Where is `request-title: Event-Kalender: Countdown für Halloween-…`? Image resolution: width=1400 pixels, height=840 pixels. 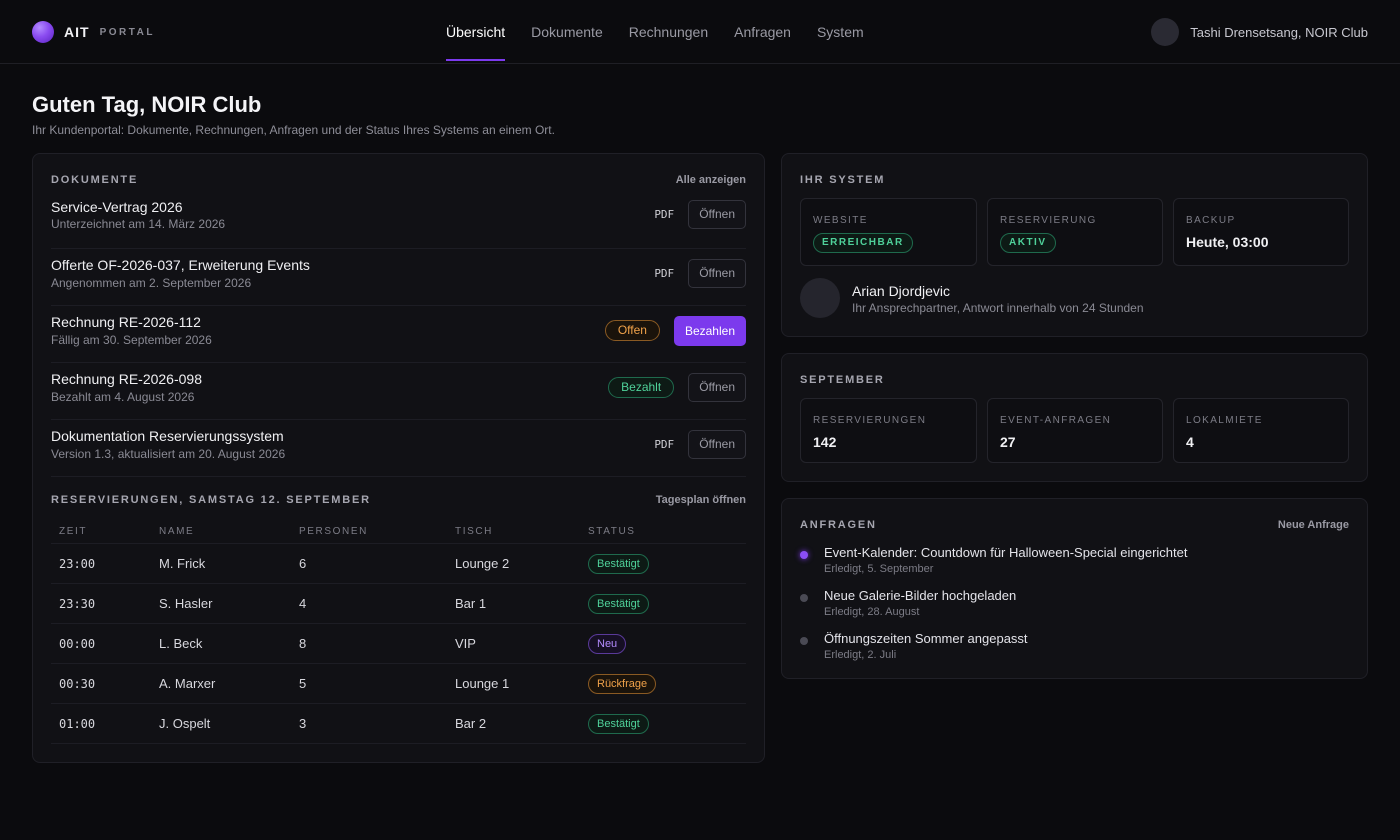 request-title: Event-Kalender: Countdown für Halloween-… is located at coordinates (1006, 552).